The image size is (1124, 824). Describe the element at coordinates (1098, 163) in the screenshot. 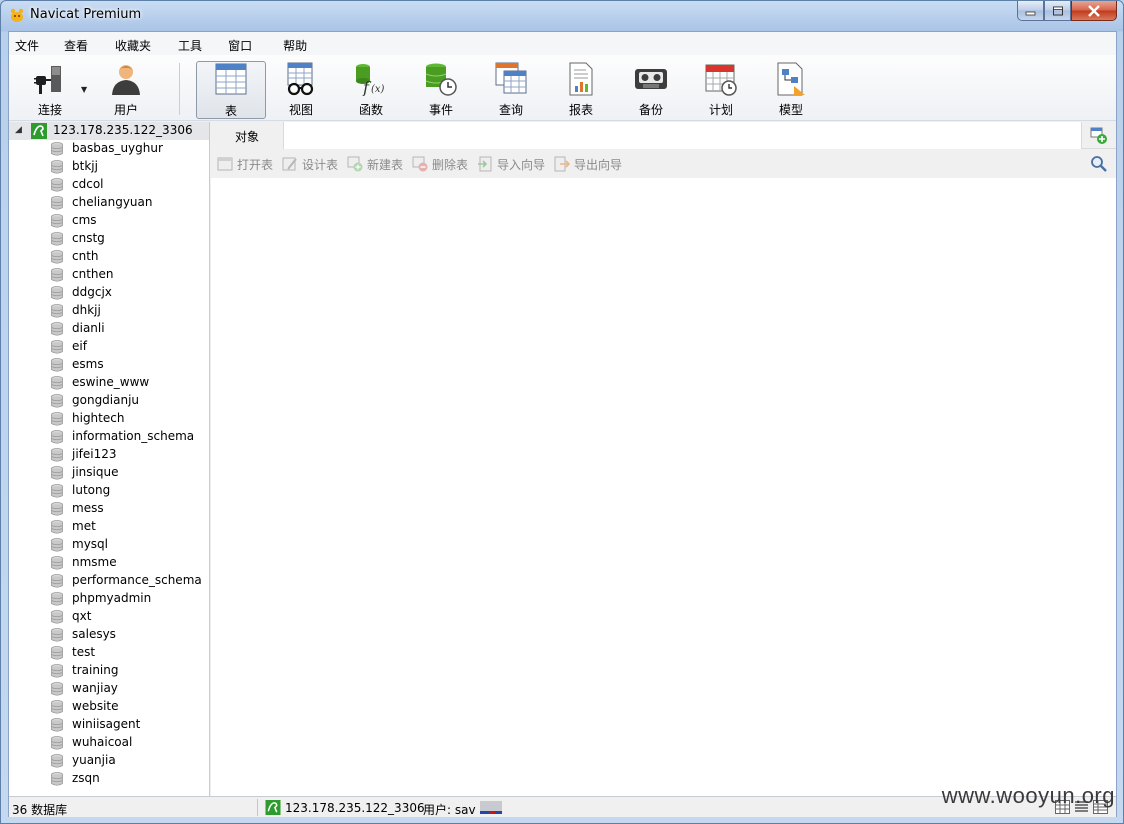

I see `search-icon` at that location.